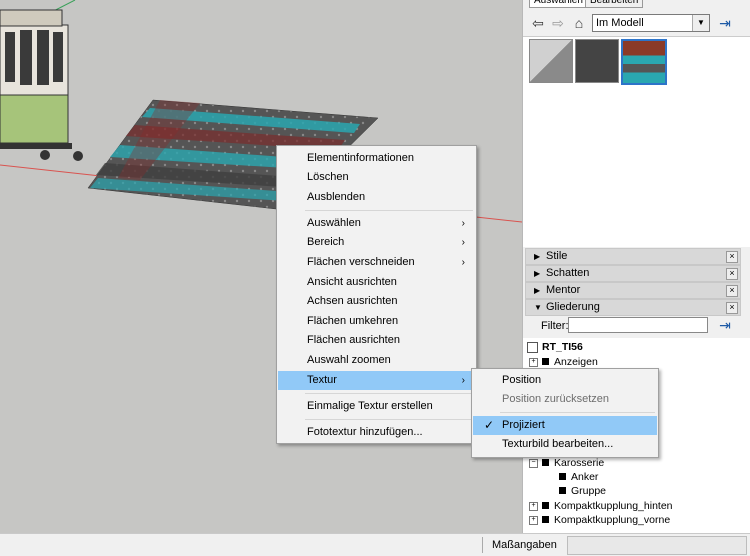  I want to click on measurements-input, so click(657, 545).